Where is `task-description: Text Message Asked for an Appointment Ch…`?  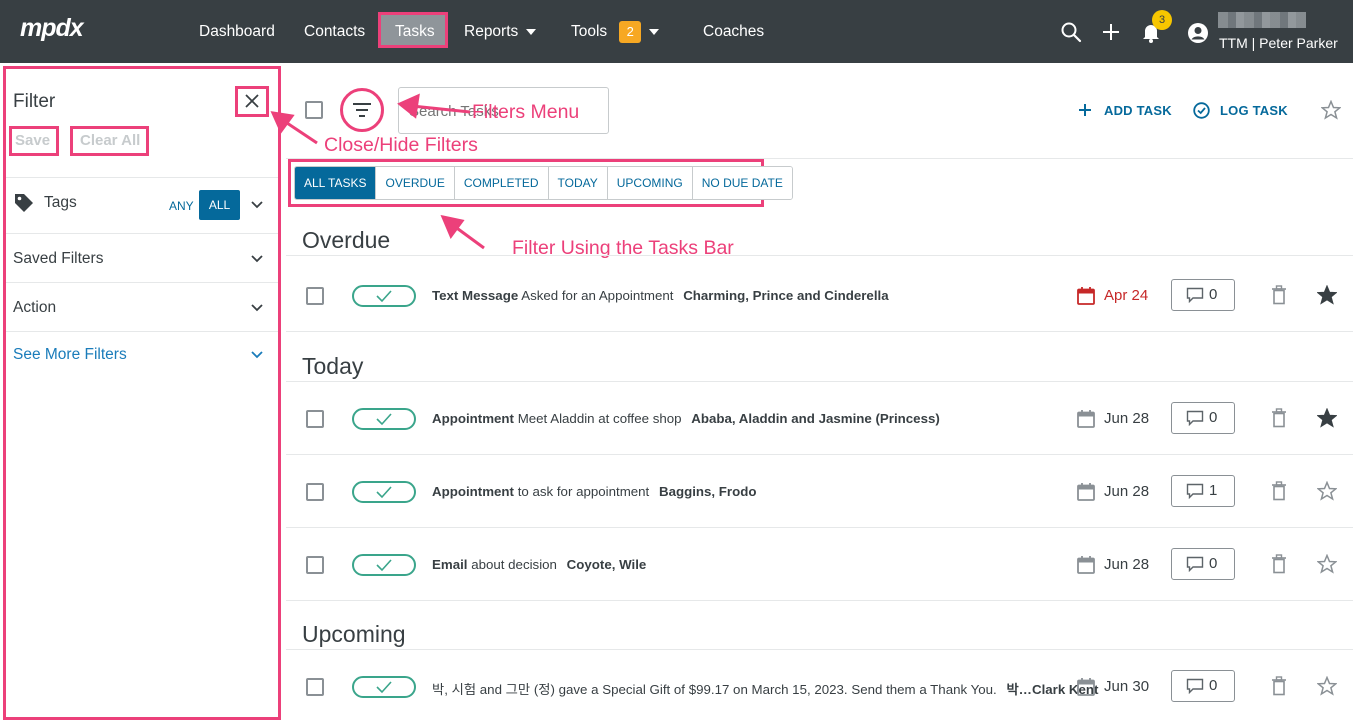 task-description: Text Message Asked for an Appointment Ch… is located at coordinates (660, 295).